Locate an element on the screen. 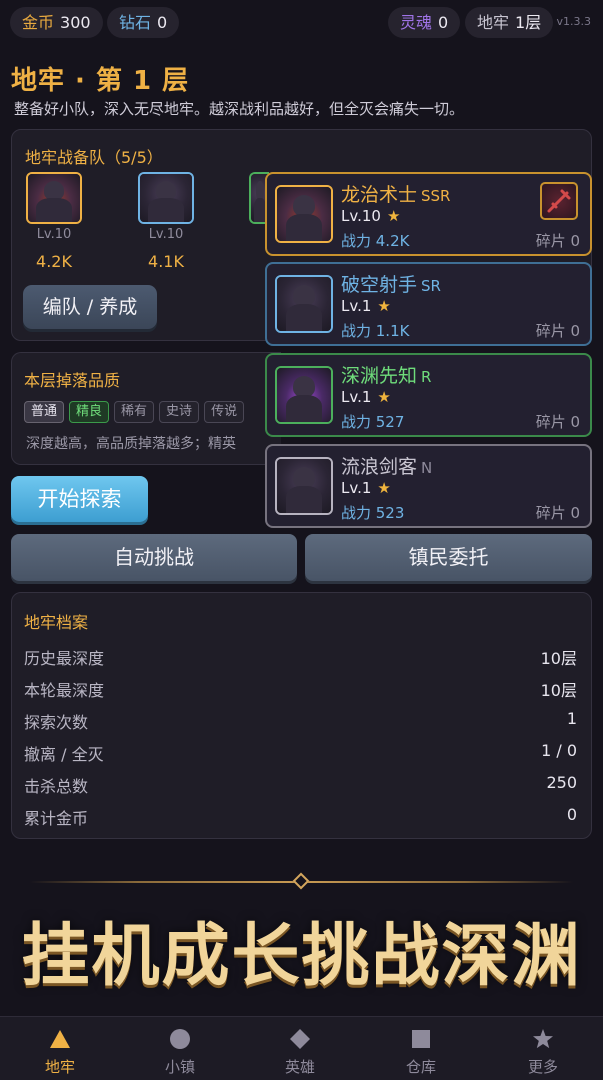  record-value: 0 is located at coordinates (571, 814).